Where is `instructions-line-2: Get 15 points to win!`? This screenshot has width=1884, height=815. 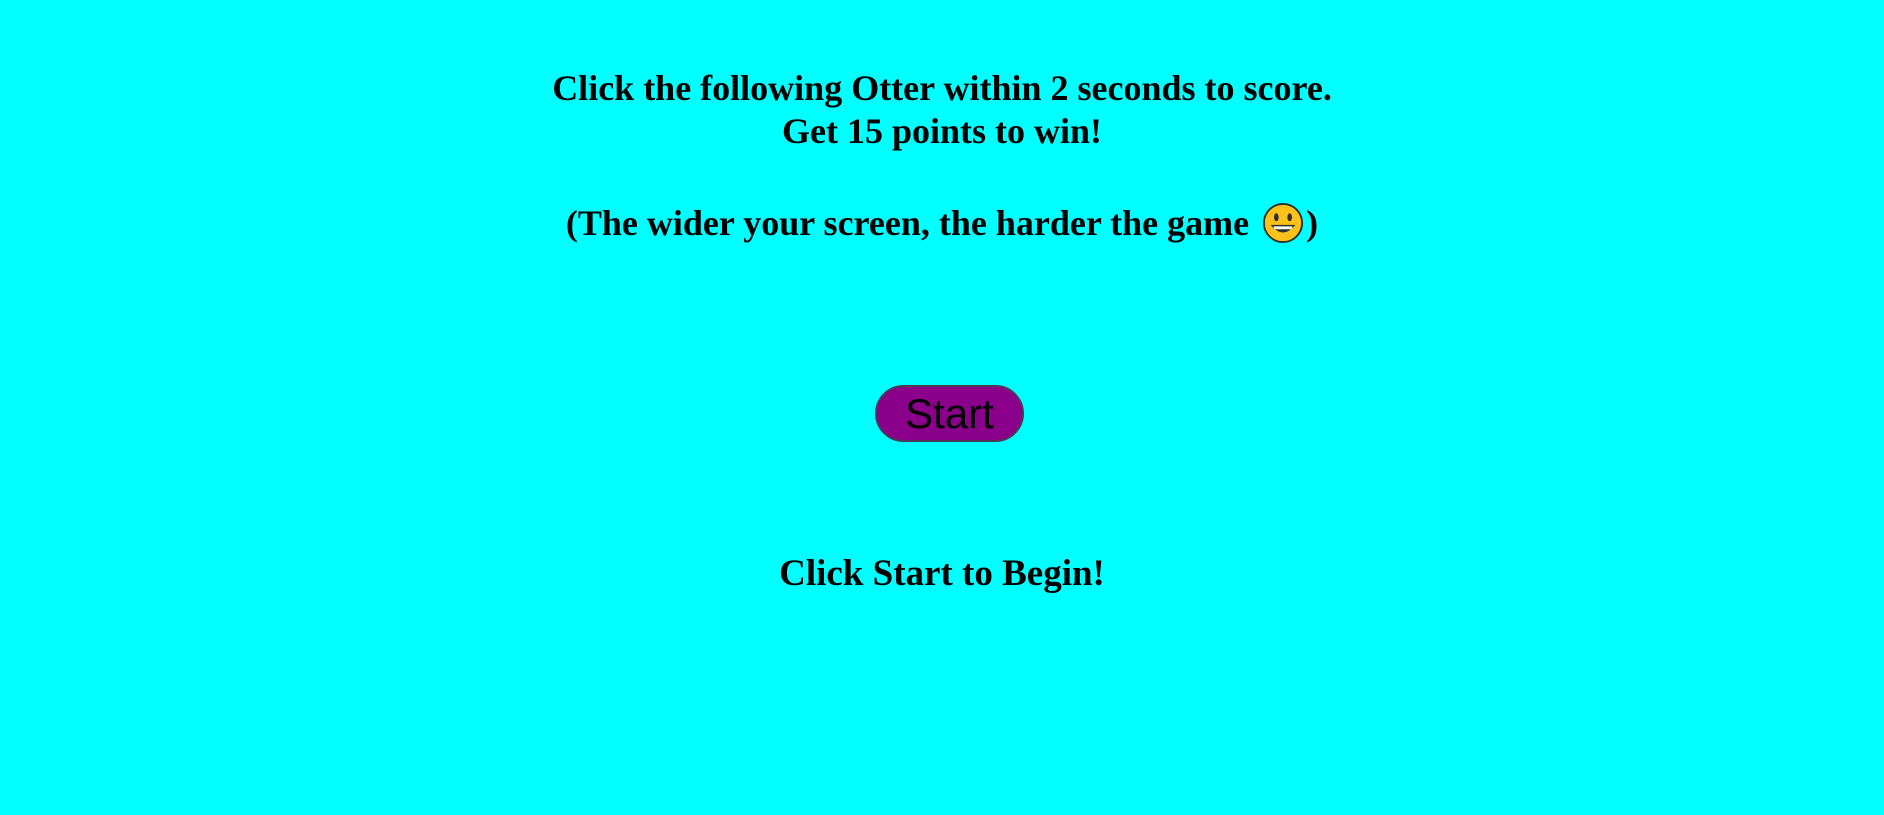 instructions-line-2: Get 15 points to win! is located at coordinates (941, 131).